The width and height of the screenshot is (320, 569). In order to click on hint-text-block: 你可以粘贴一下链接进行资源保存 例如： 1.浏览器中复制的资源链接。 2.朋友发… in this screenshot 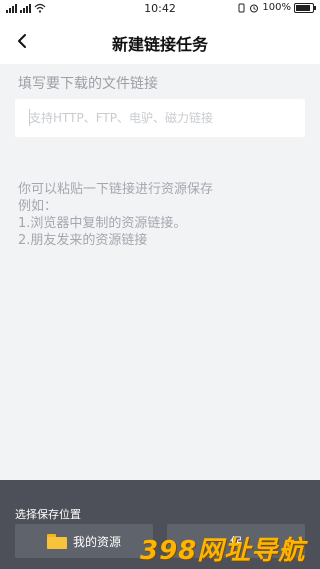, I will do `click(115, 215)`.